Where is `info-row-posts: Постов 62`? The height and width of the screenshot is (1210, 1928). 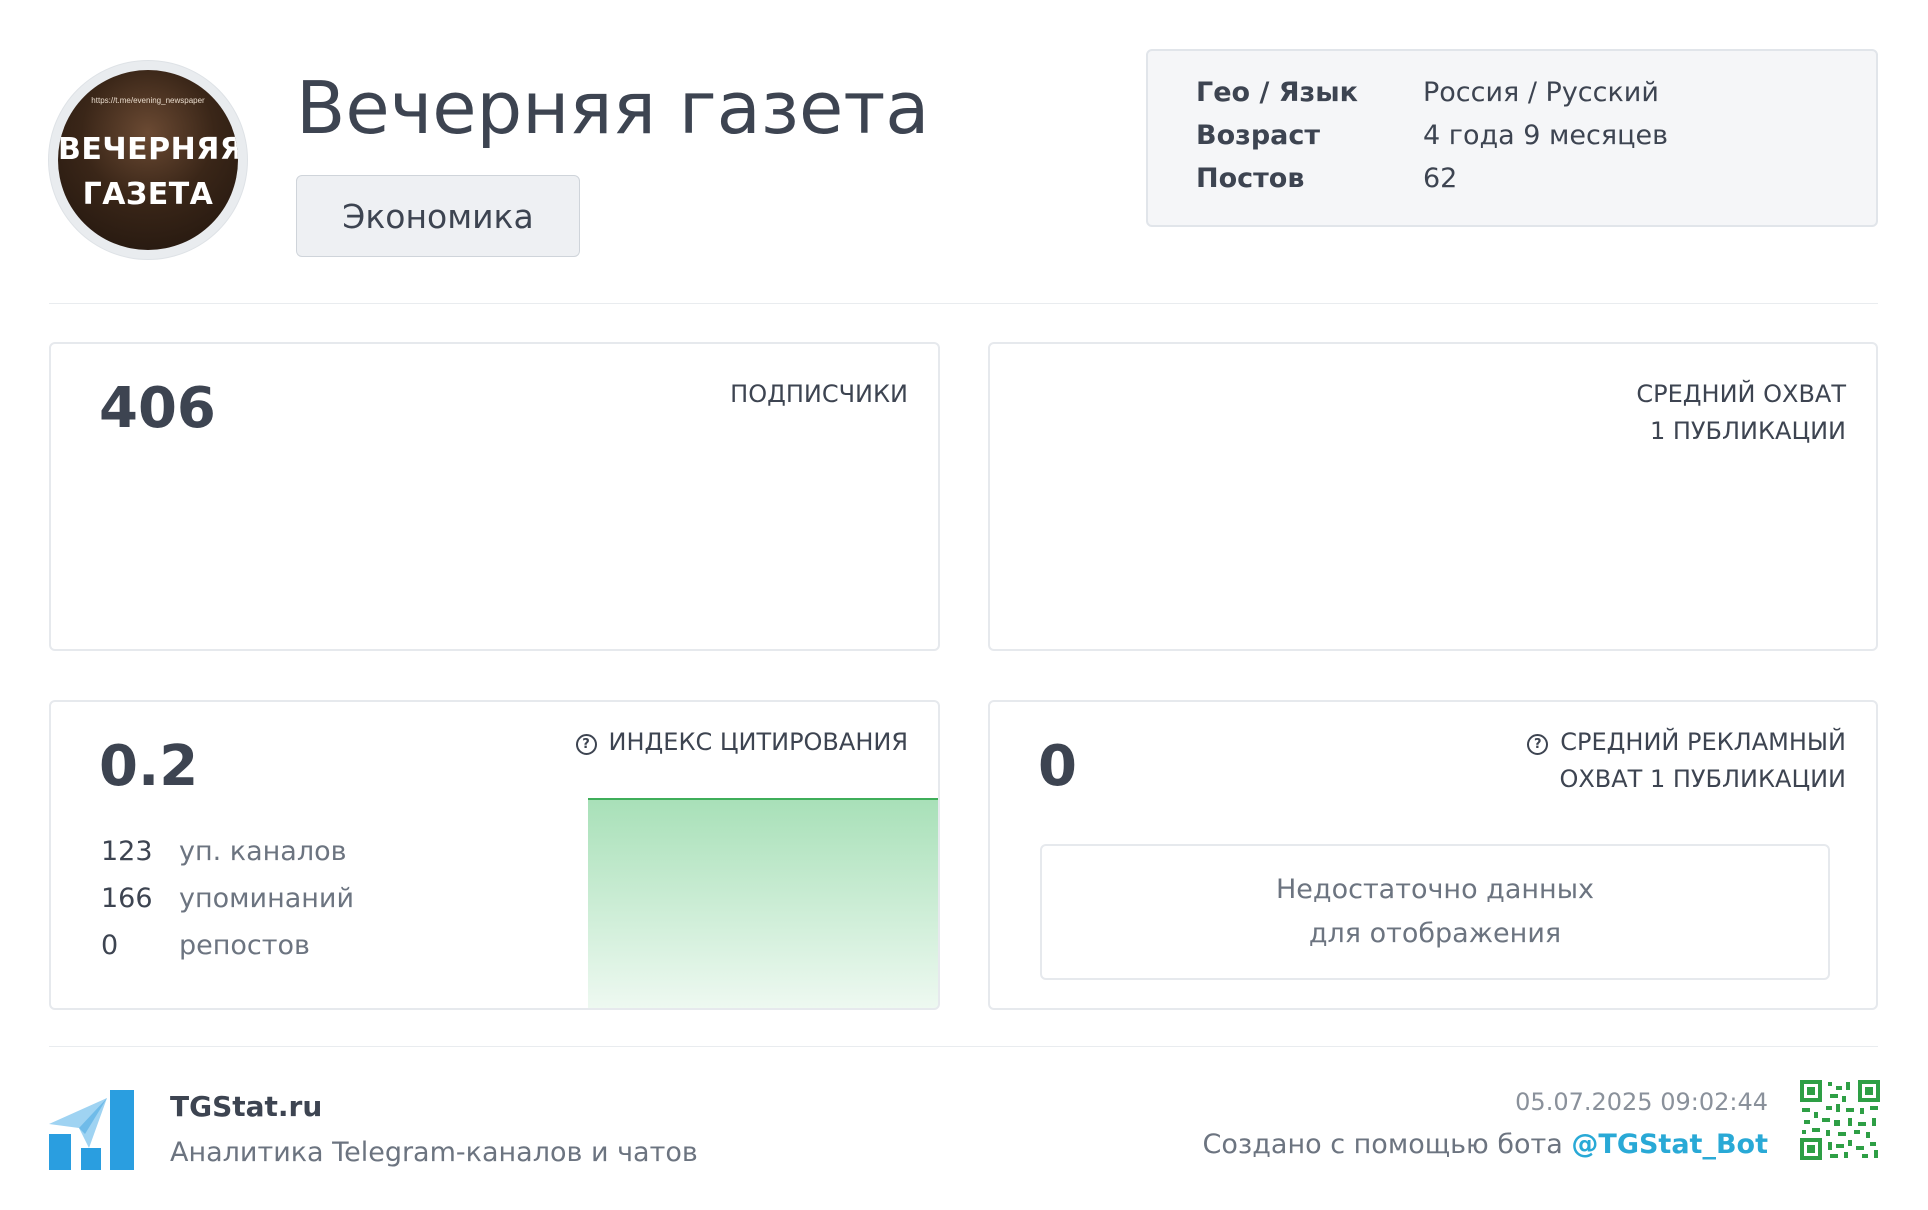 info-row-posts: Постов 62 is located at coordinates (1326, 178).